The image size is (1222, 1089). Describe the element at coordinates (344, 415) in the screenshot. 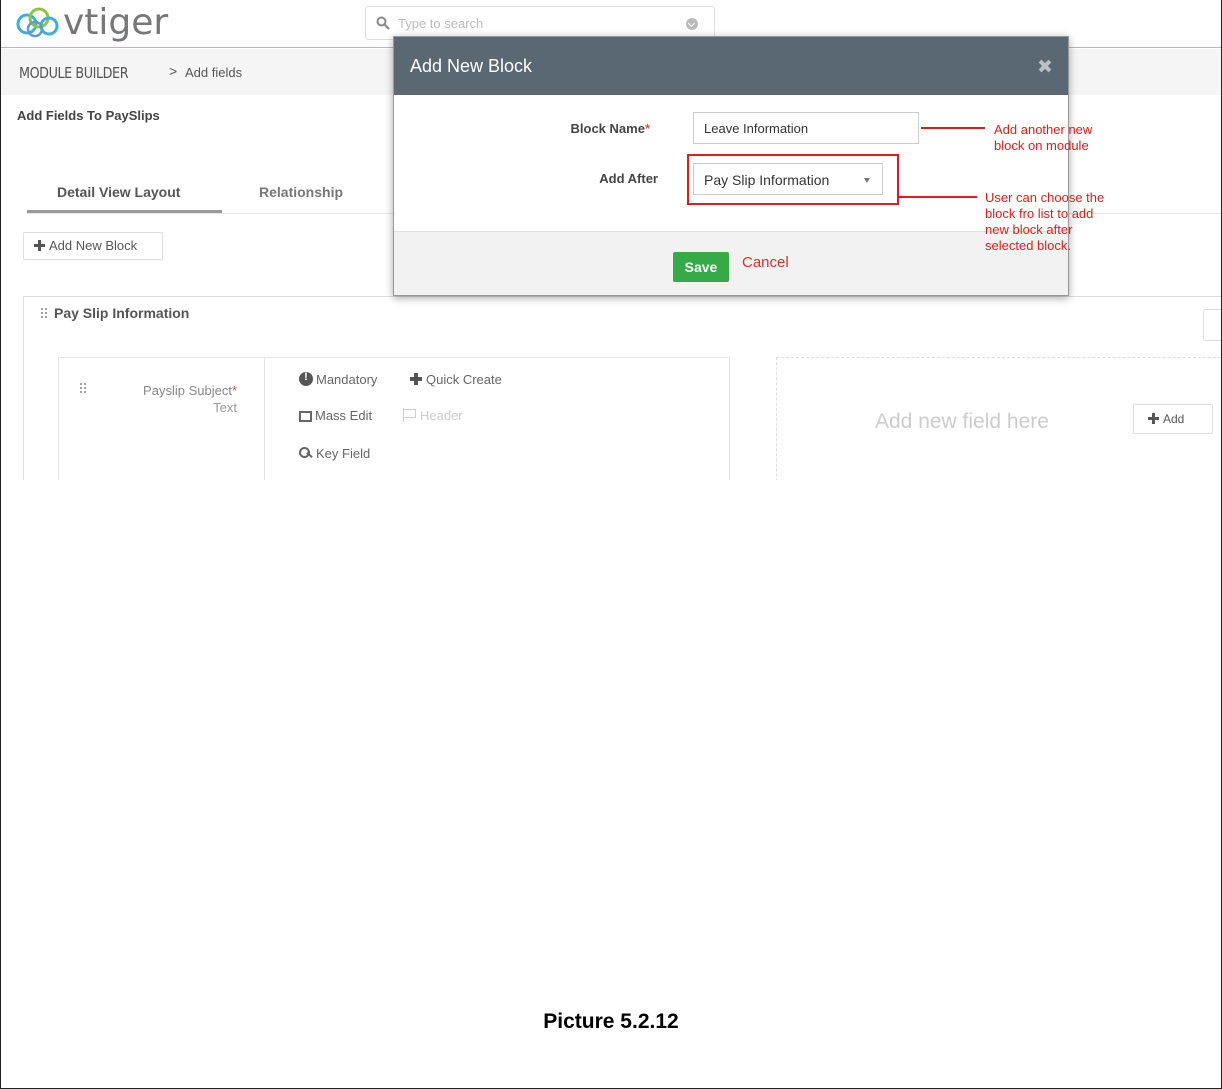

I see `mass-edit-label: Mass Edit` at that location.